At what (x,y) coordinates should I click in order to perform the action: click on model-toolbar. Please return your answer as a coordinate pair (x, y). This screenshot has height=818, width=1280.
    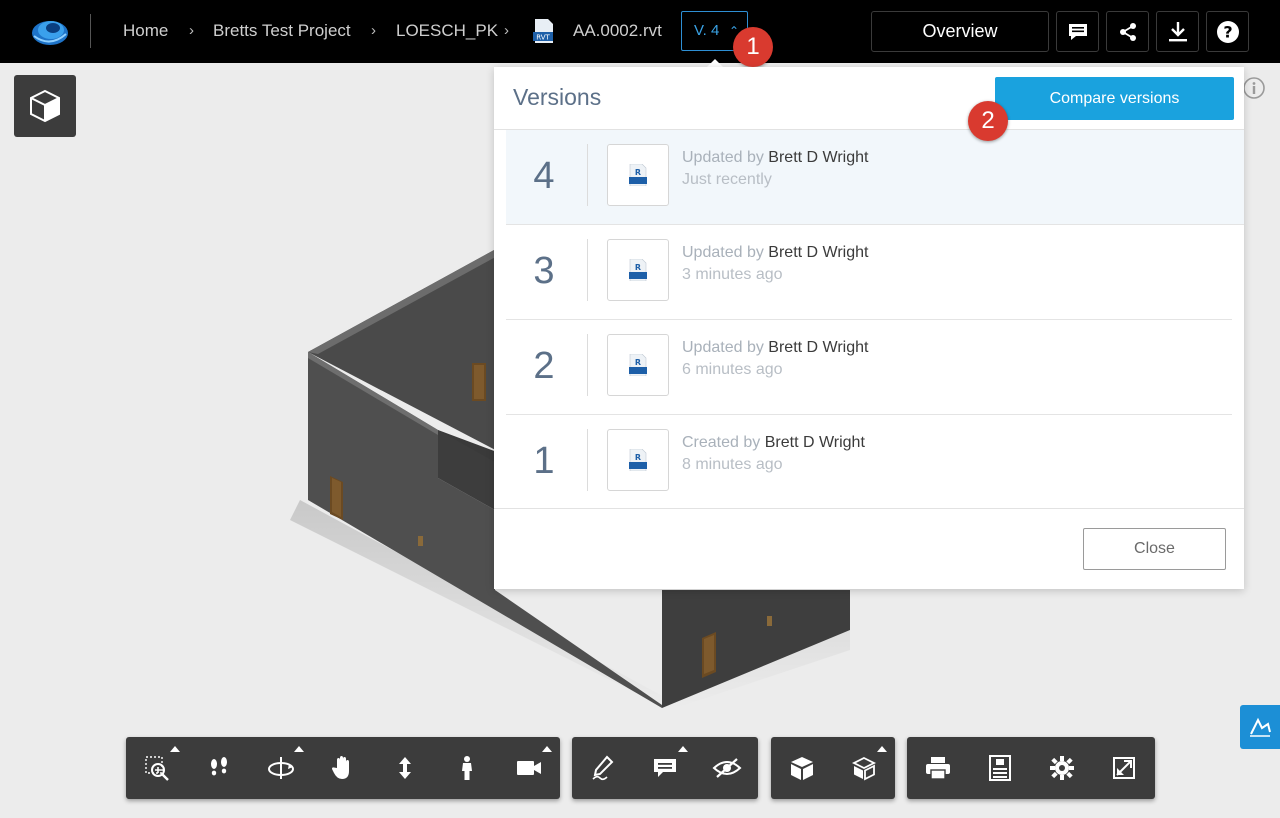
    Looking at the image, I should click on (833, 768).